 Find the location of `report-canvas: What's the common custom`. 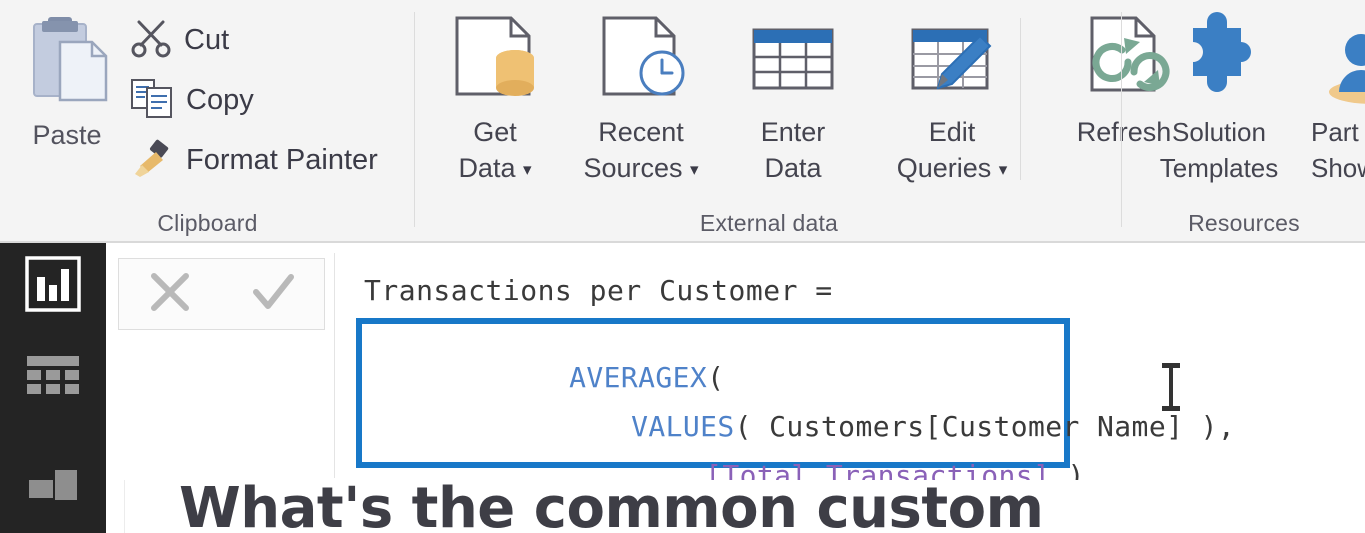

report-canvas: What's the common custom is located at coordinates (735, 504).